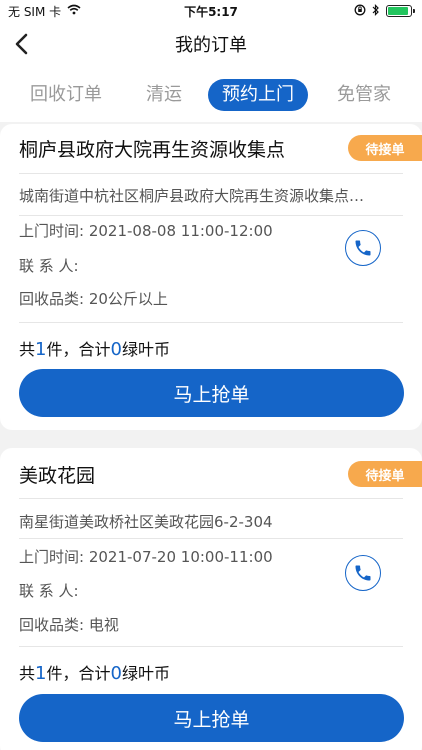  I want to click on battery-fill, so click(398, 11).